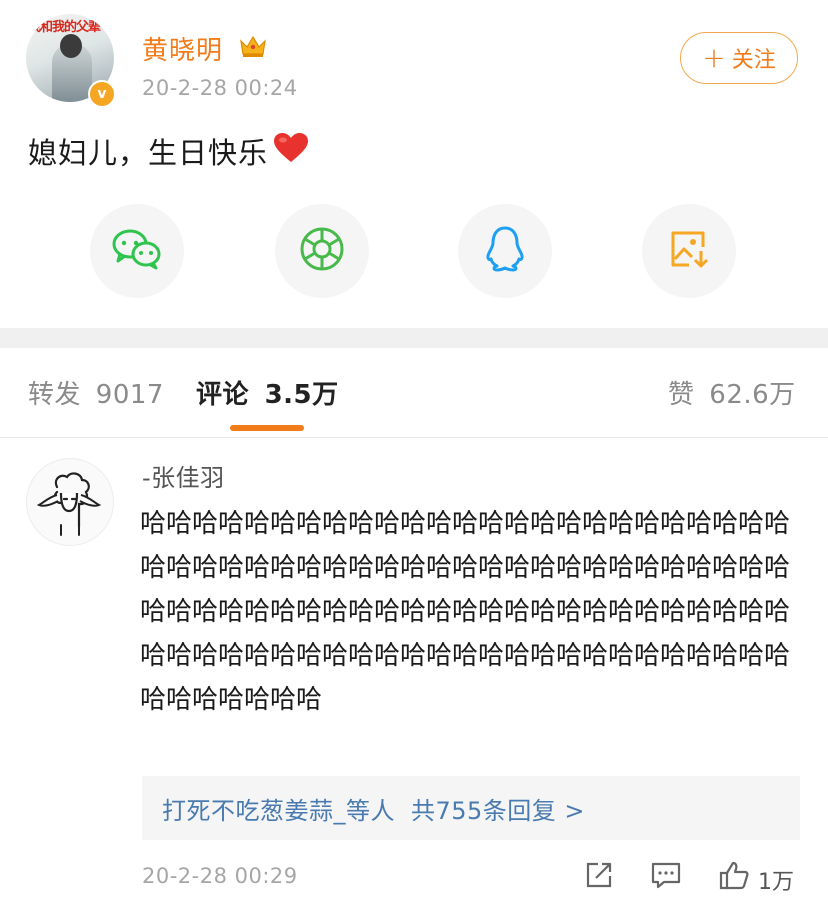 This screenshot has height=902, width=828. I want to click on commenter-name: -张佳羽, so click(183, 475).